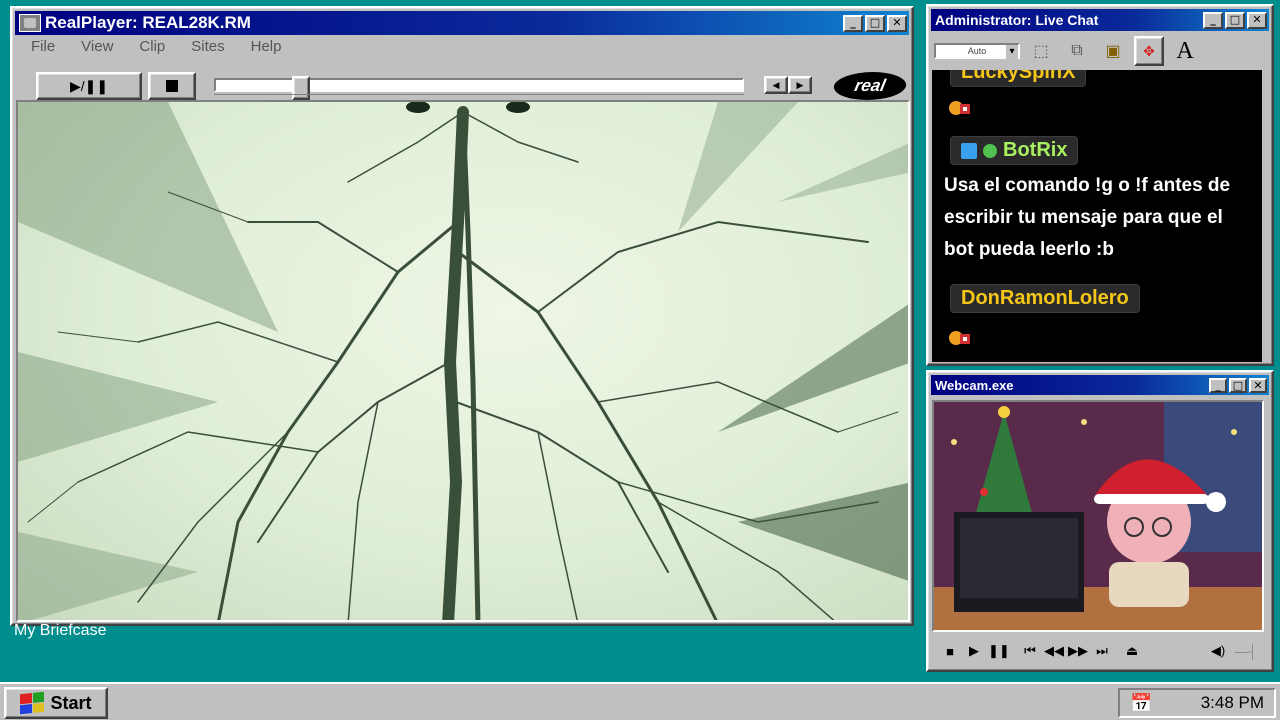 The image size is (1280, 720). What do you see at coordinates (1100, 385) in the screenshot?
I see `webcam-titlebar: Webcam.exe _ □ ✕` at bounding box center [1100, 385].